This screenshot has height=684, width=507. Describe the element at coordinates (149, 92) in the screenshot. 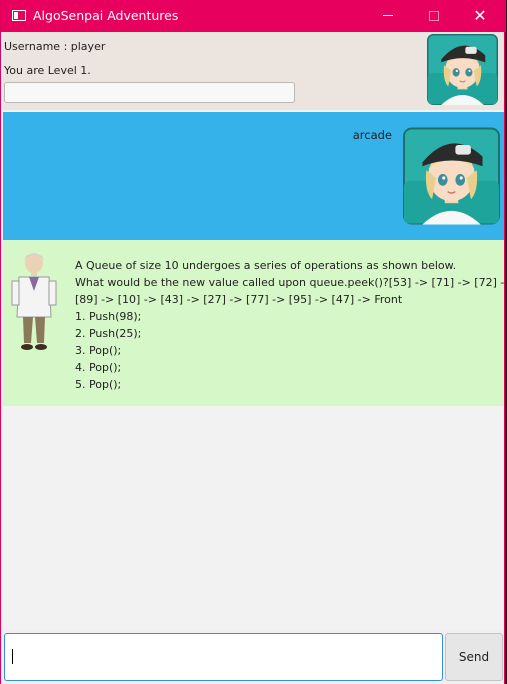

I see `level-progress-bar` at that location.